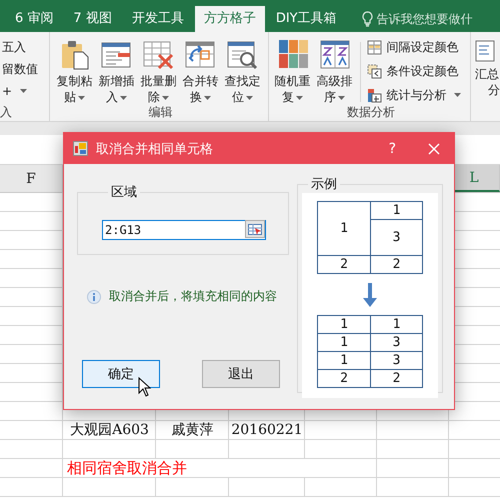 The width and height of the screenshot is (500, 500). Describe the element at coordinates (371, 112) in the screenshot. I see `group-label: 数据分析` at that location.